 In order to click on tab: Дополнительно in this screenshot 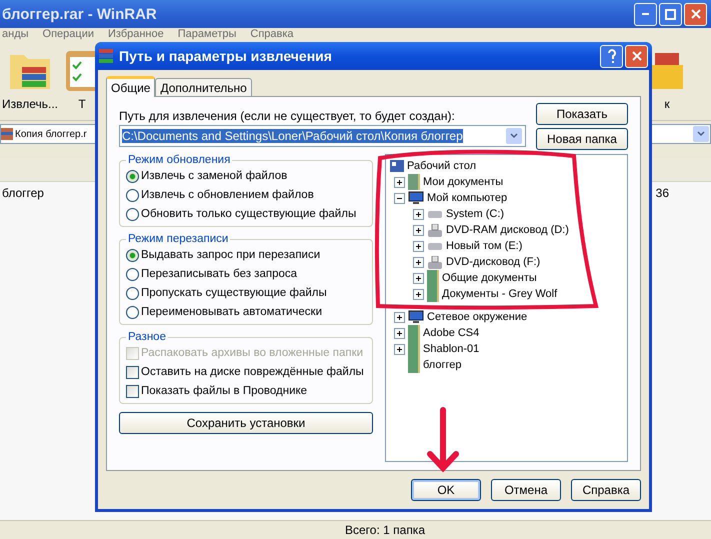, I will do `click(203, 87)`.